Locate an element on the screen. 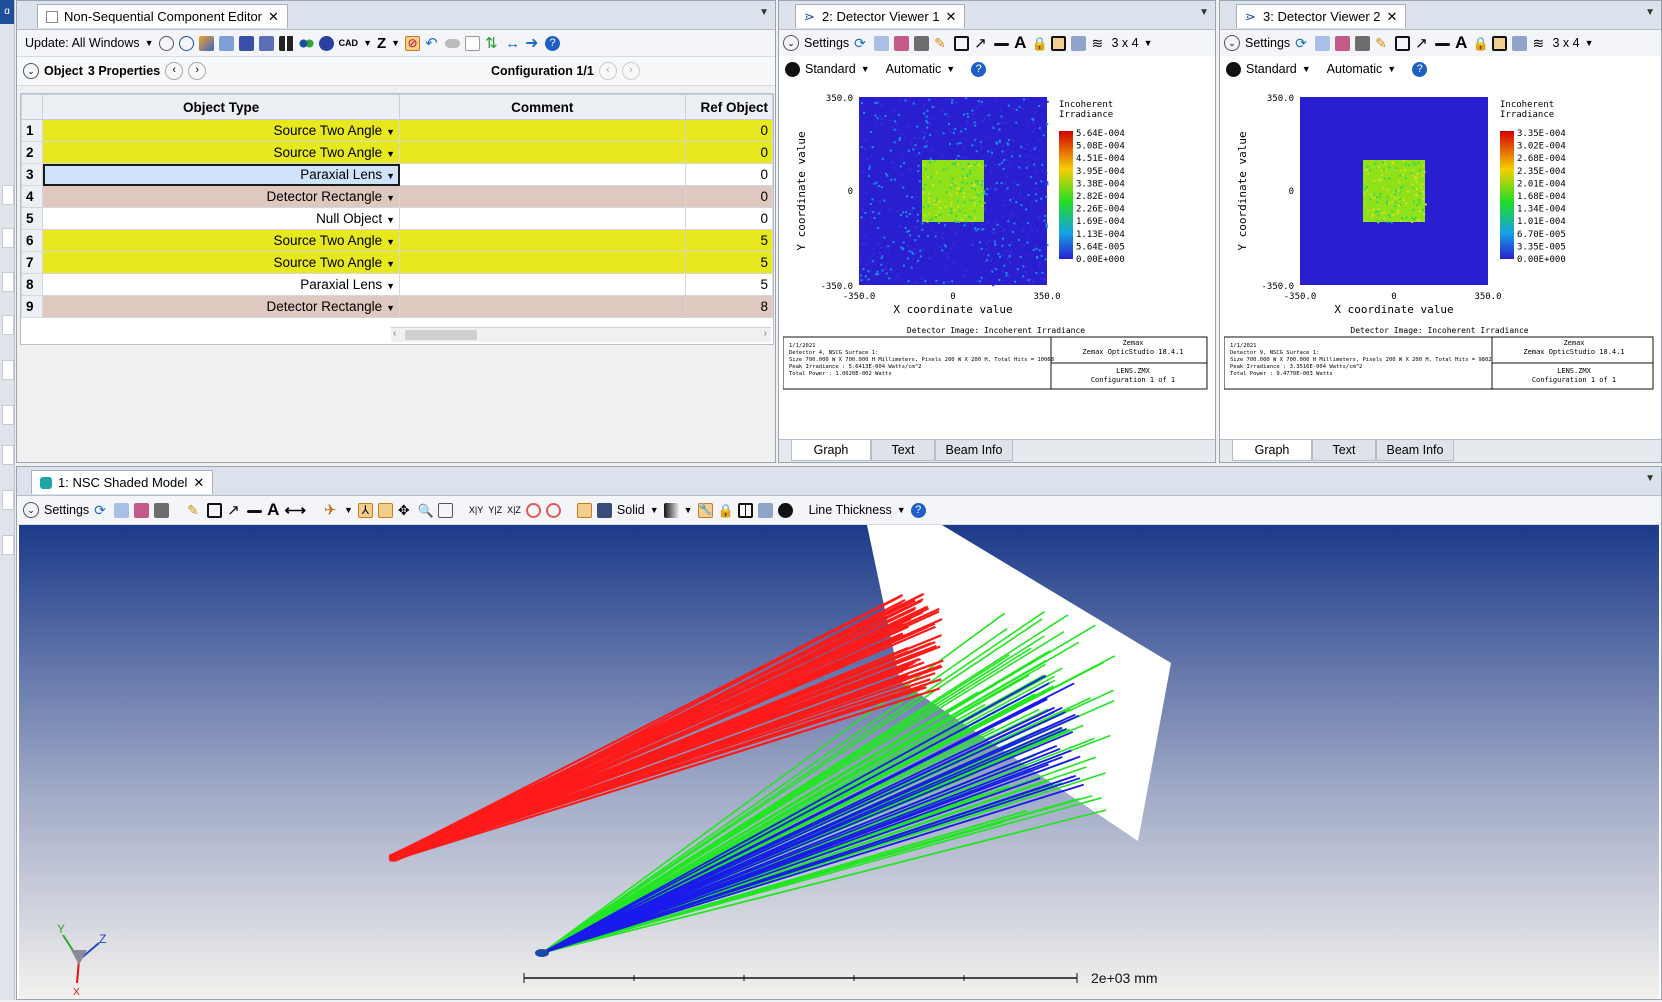  line-icon is located at coordinates (1442, 44).